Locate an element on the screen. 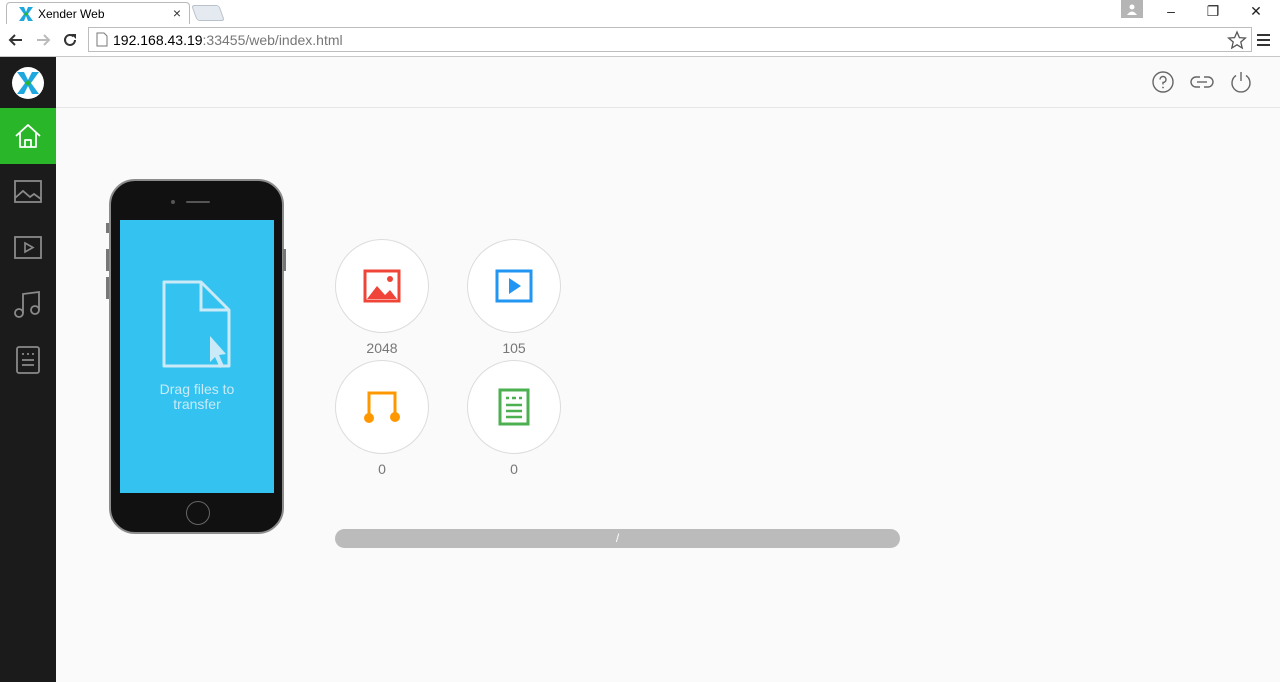 The width and height of the screenshot is (1280, 682). category-videos: 105 is located at coordinates (514, 297).